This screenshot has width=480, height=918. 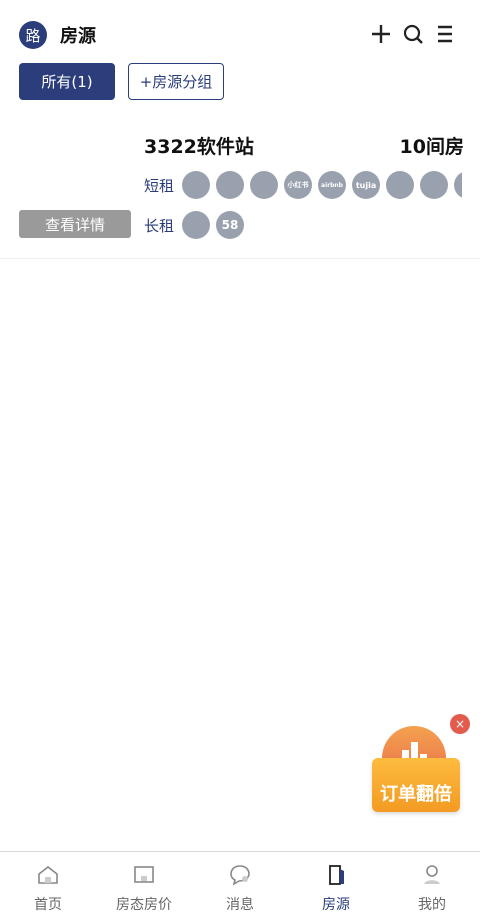 I want to click on long-rent-row: 长租 58, so click(x=197, y=225).